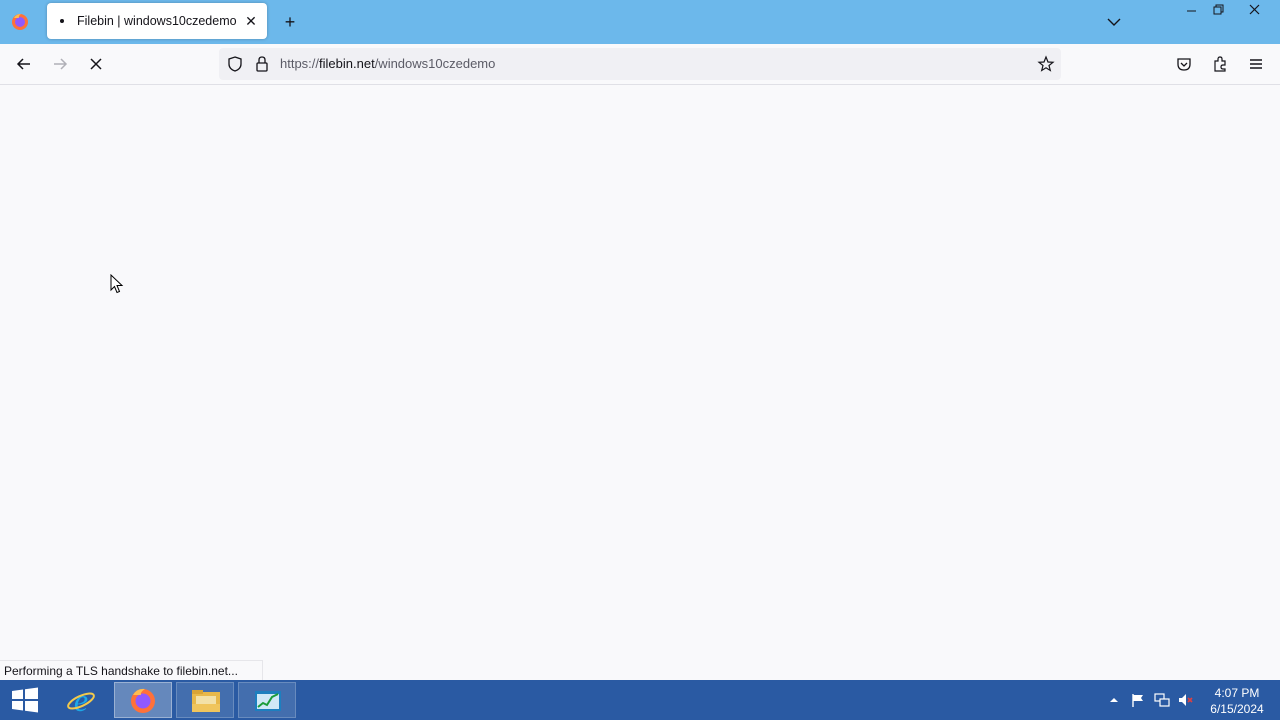 The image size is (1280, 720). What do you see at coordinates (300, 63) in the screenshot?
I see `url-scheme: https://` at bounding box center [300, 63].